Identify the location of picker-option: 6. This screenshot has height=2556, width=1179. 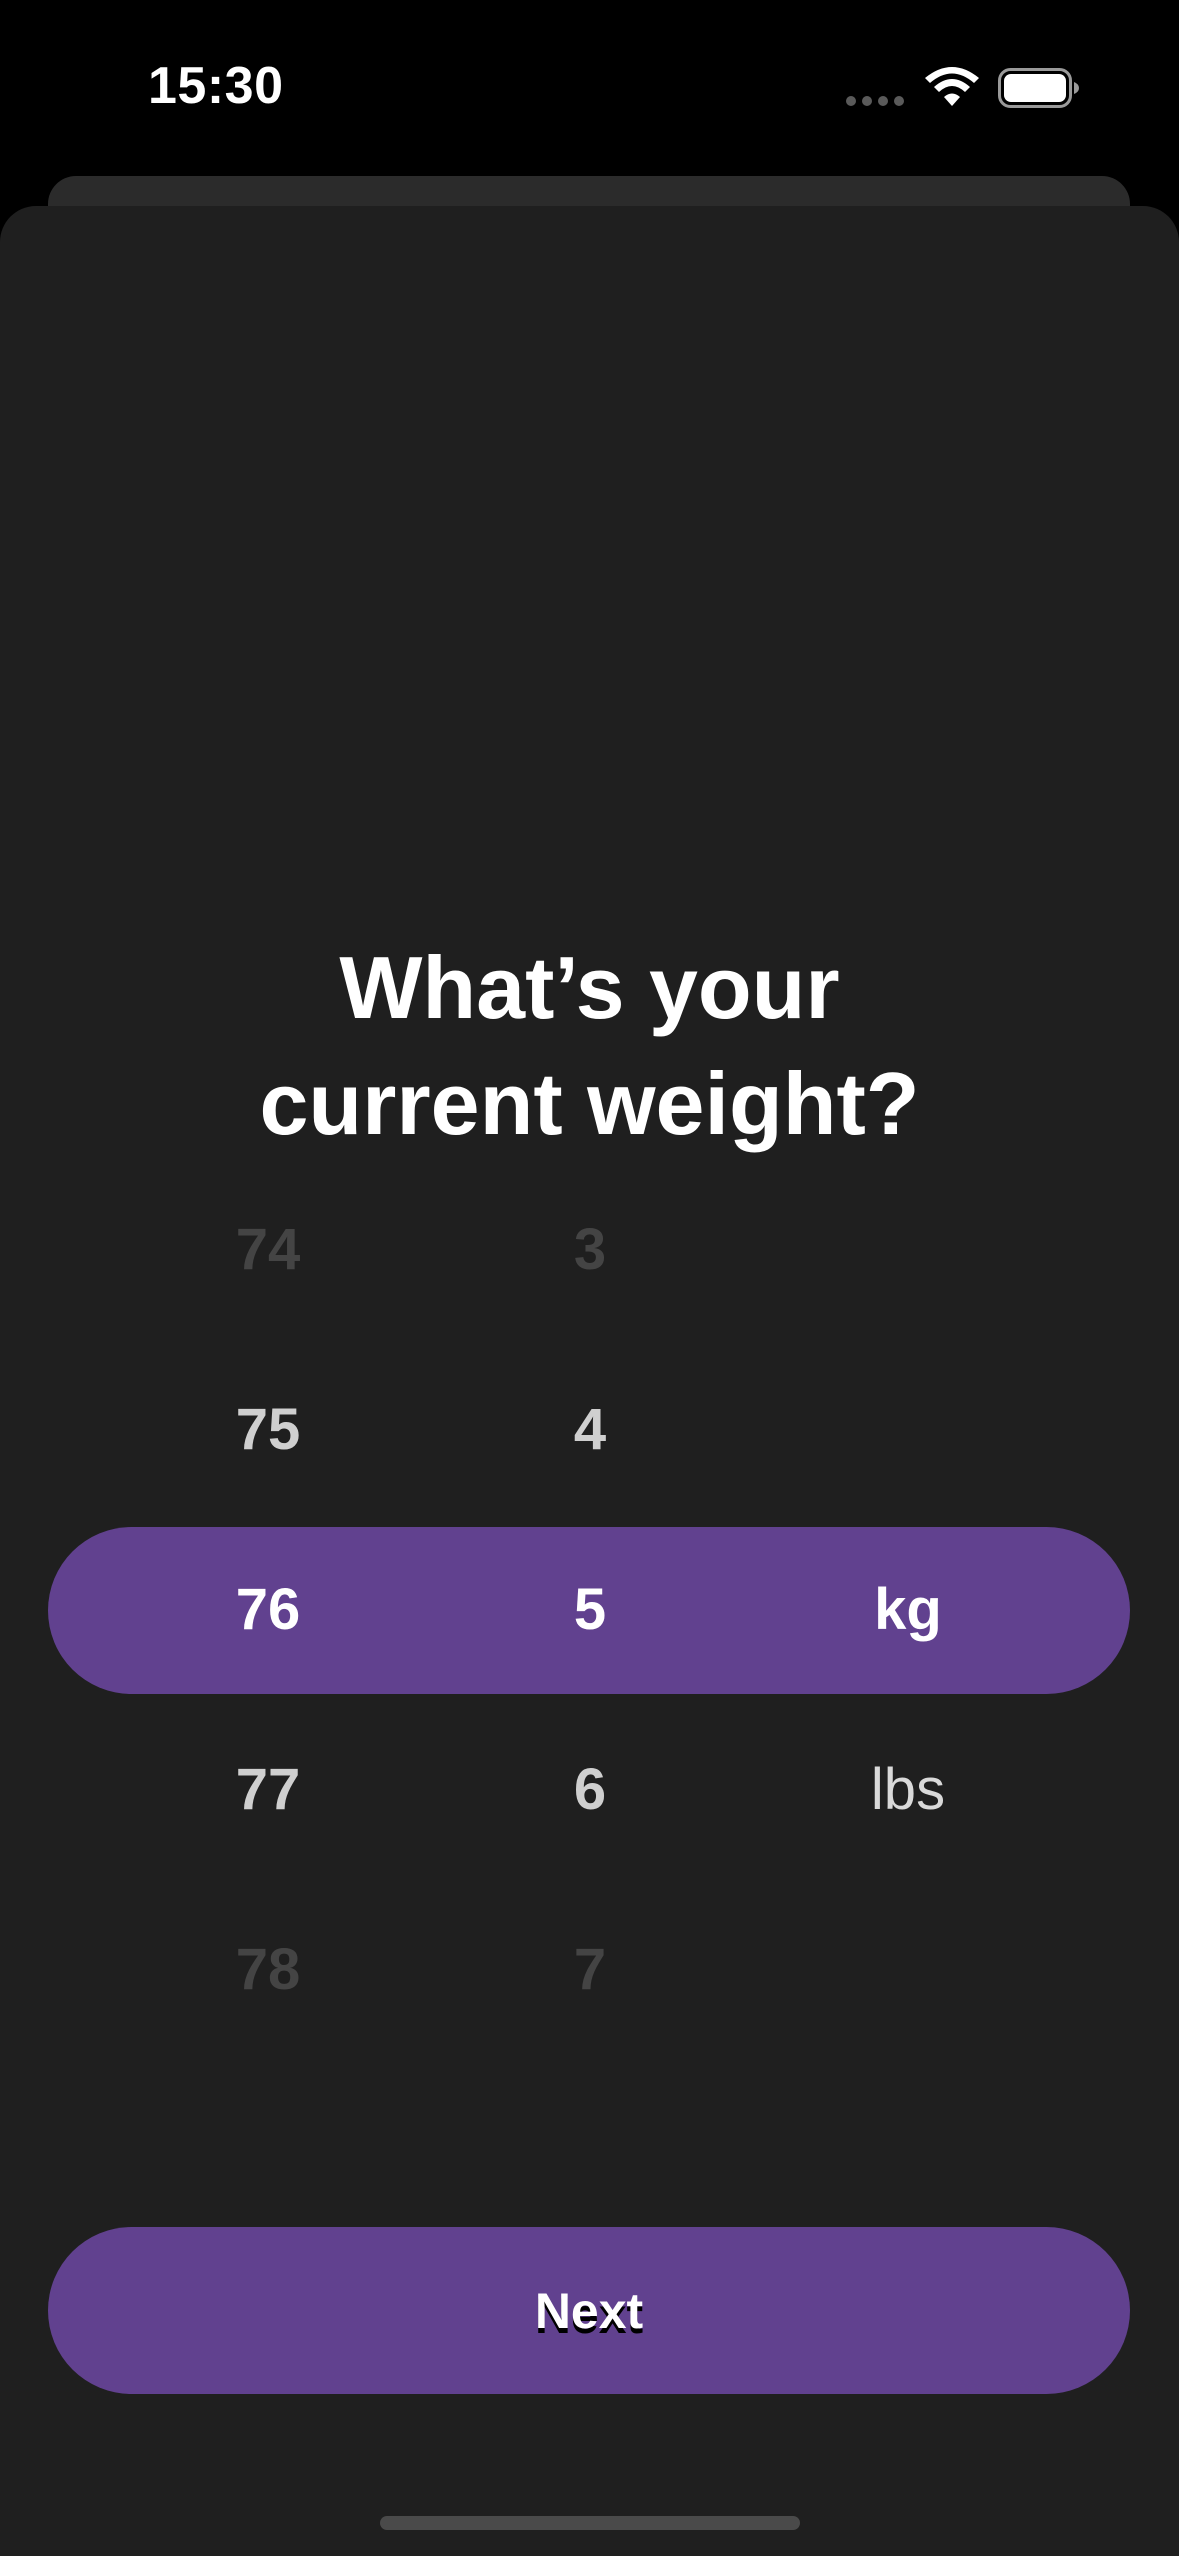
(590, 1790).